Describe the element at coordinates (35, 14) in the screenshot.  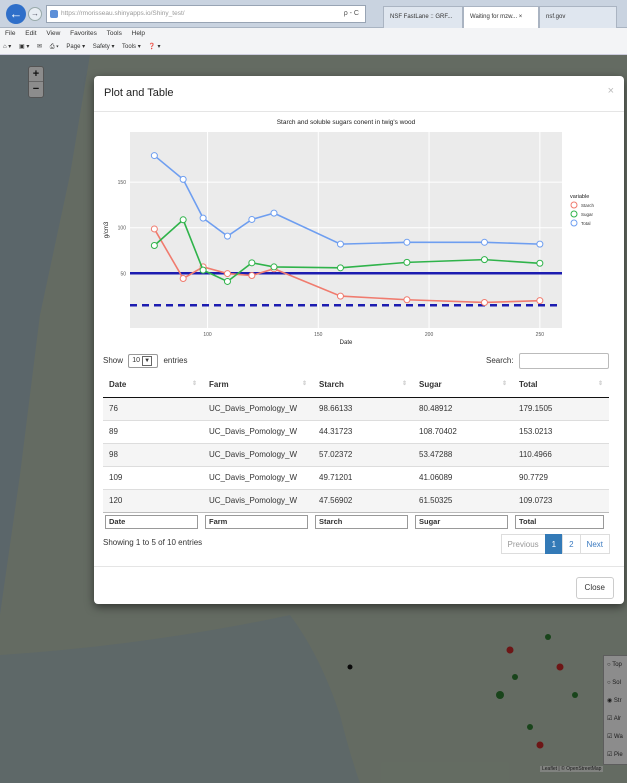
I see `forward-button: →` at that location.